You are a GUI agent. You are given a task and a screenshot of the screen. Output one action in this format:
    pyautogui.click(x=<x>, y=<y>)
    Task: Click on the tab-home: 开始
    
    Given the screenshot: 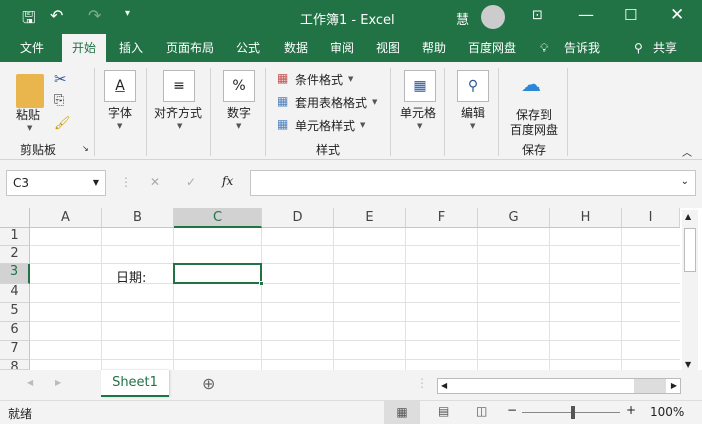 What is the action you would take?
    pyautogui.click(x=84, y=48)
    